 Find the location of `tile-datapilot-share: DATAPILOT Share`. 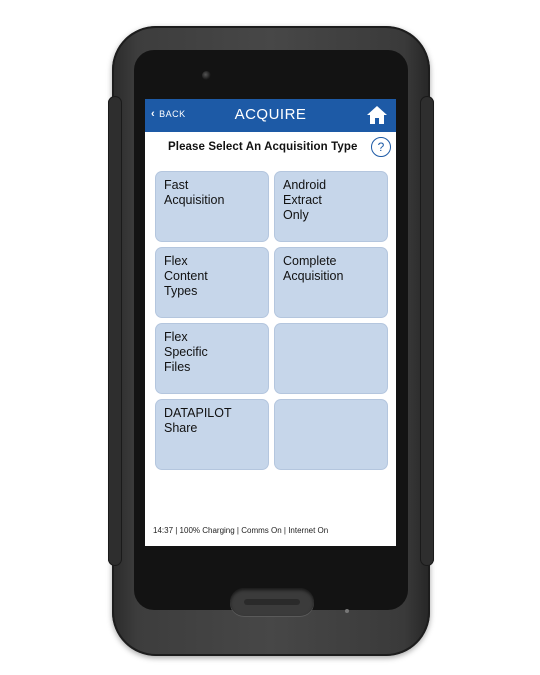

tile-datapilot-share: DATAPILOT Share is located at coordinates (212, 434).